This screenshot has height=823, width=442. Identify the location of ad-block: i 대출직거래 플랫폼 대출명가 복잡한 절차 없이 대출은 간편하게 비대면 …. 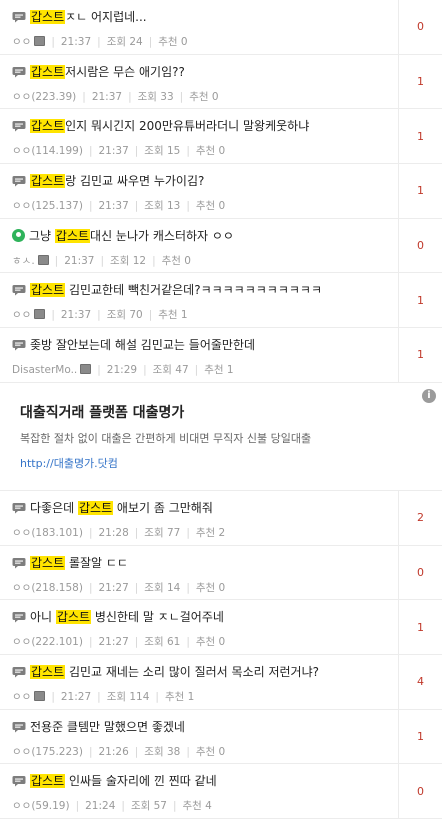
(221, 436).